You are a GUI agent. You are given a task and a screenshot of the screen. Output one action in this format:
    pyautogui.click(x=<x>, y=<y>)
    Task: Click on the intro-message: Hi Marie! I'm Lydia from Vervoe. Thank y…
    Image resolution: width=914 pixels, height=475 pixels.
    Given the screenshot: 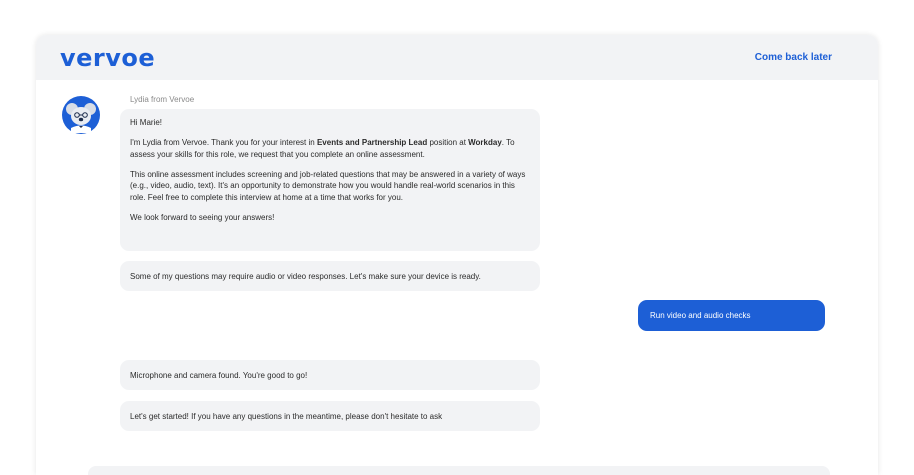 What is the action you would take?
    pyautogui.click(x=330, y=180)
    